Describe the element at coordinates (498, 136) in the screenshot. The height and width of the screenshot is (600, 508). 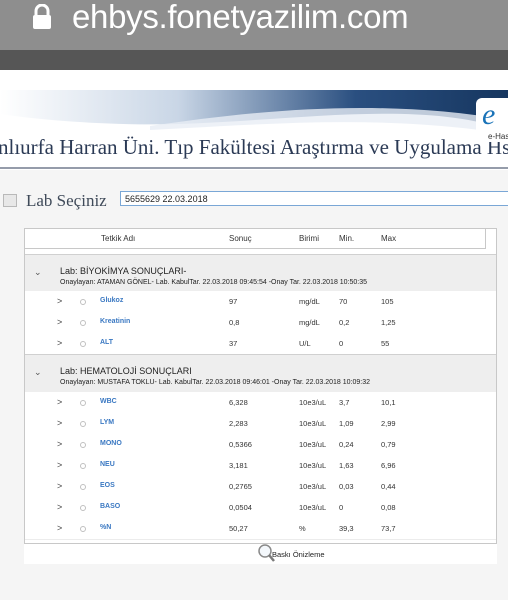
I see `logo-caption: e-Has` at that location.